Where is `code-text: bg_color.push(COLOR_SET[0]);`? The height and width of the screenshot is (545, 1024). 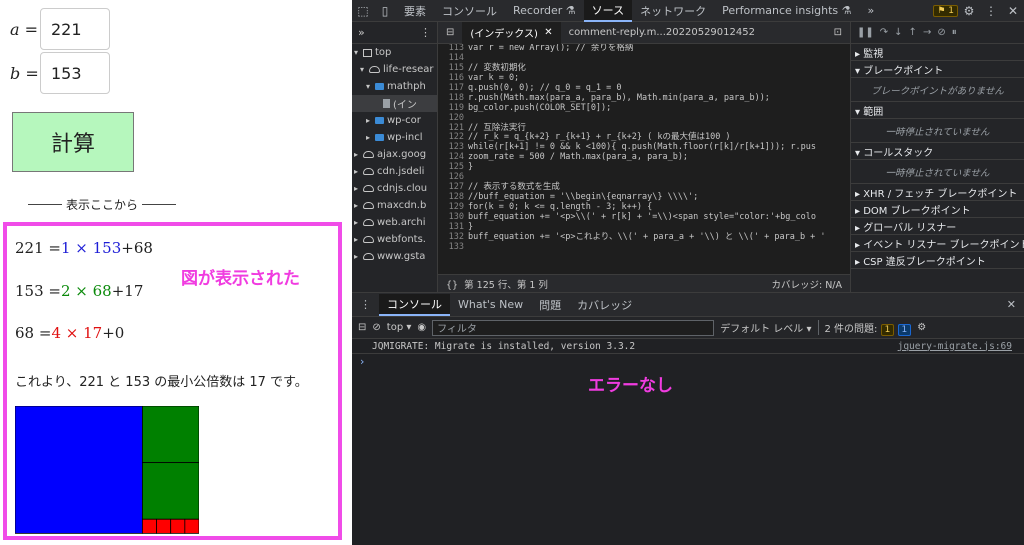 code-text: bg_color.push(COLOR_SET[0]); is located at coordinates (540, 107).